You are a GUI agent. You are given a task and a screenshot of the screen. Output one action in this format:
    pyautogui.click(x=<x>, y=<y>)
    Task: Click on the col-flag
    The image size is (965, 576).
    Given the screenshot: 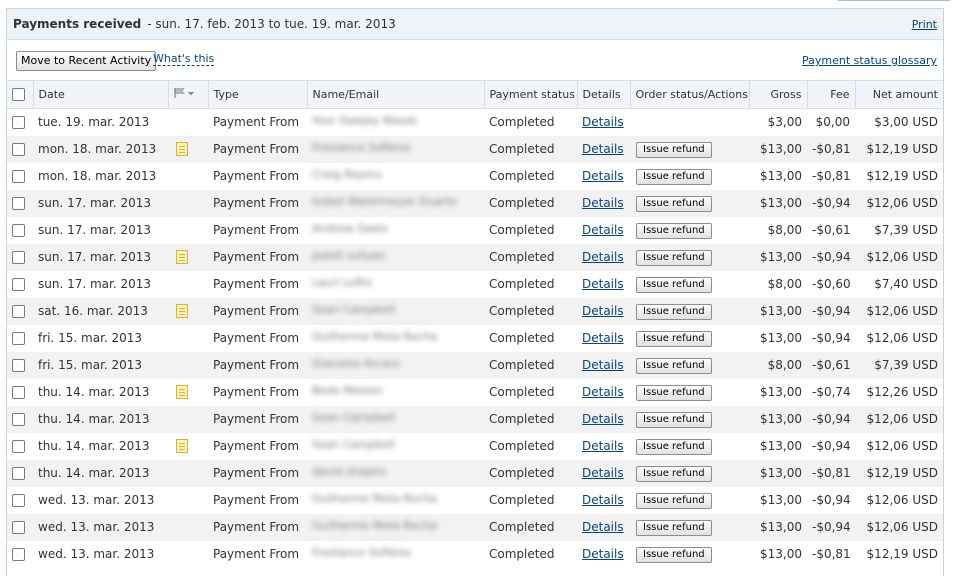 What is the action you would take?
    pyautogui.click(x=187, y=94)
    